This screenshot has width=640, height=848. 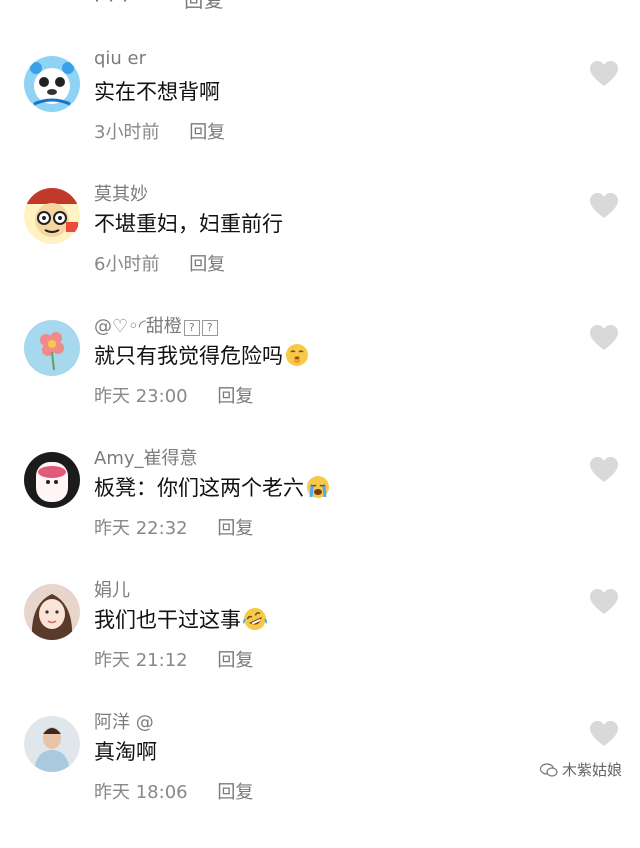 I want to click on partial-time: · · ·, so click(x=112, y=6).